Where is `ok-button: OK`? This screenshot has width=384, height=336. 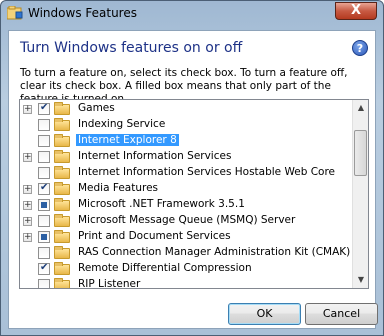
ok-button: OK is located at coordinates (264, 314).